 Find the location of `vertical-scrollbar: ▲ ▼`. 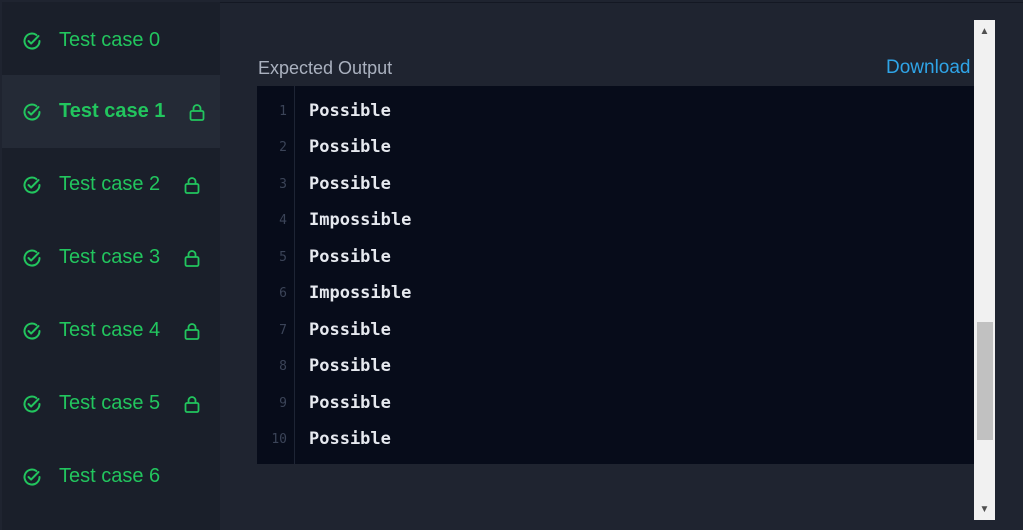

vertical-scrollbar: ▲ ▼ is located at coordinates (984, 270).